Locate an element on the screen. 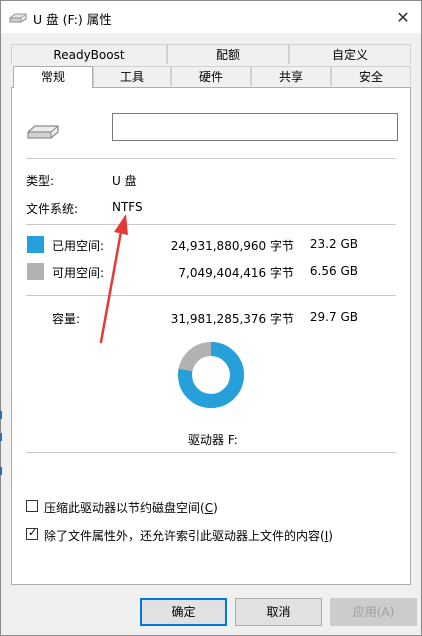 The image size is (422, 636). close-button: ✕ is located at coordinates (403, 17).